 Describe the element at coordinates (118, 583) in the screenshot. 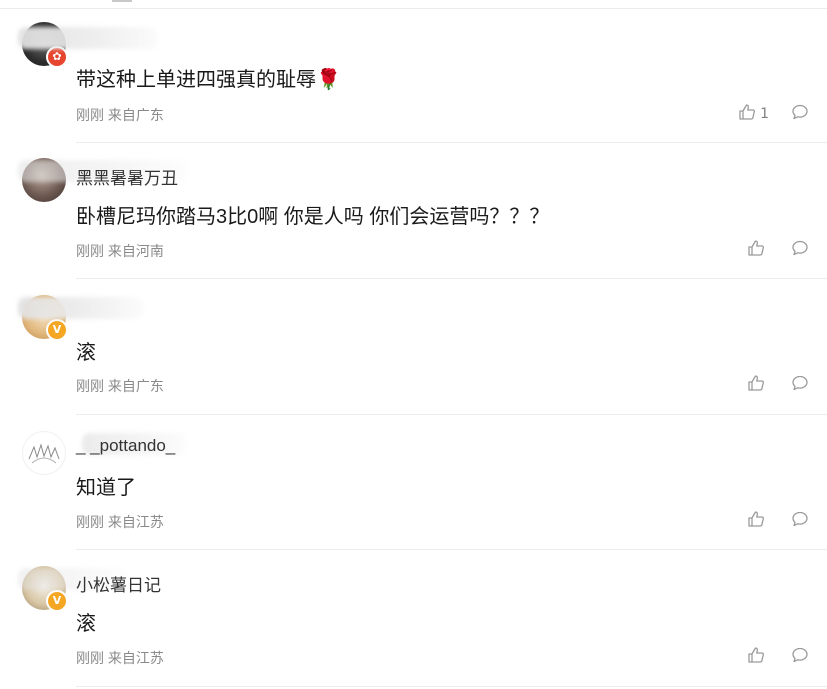

I see `comment-username: 小松薯日记` at that location.